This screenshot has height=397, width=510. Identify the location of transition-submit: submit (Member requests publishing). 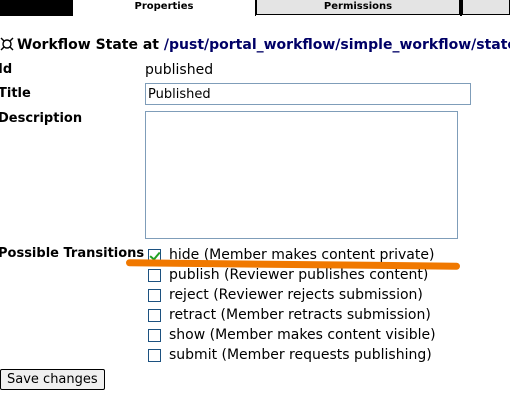
(290, 355).